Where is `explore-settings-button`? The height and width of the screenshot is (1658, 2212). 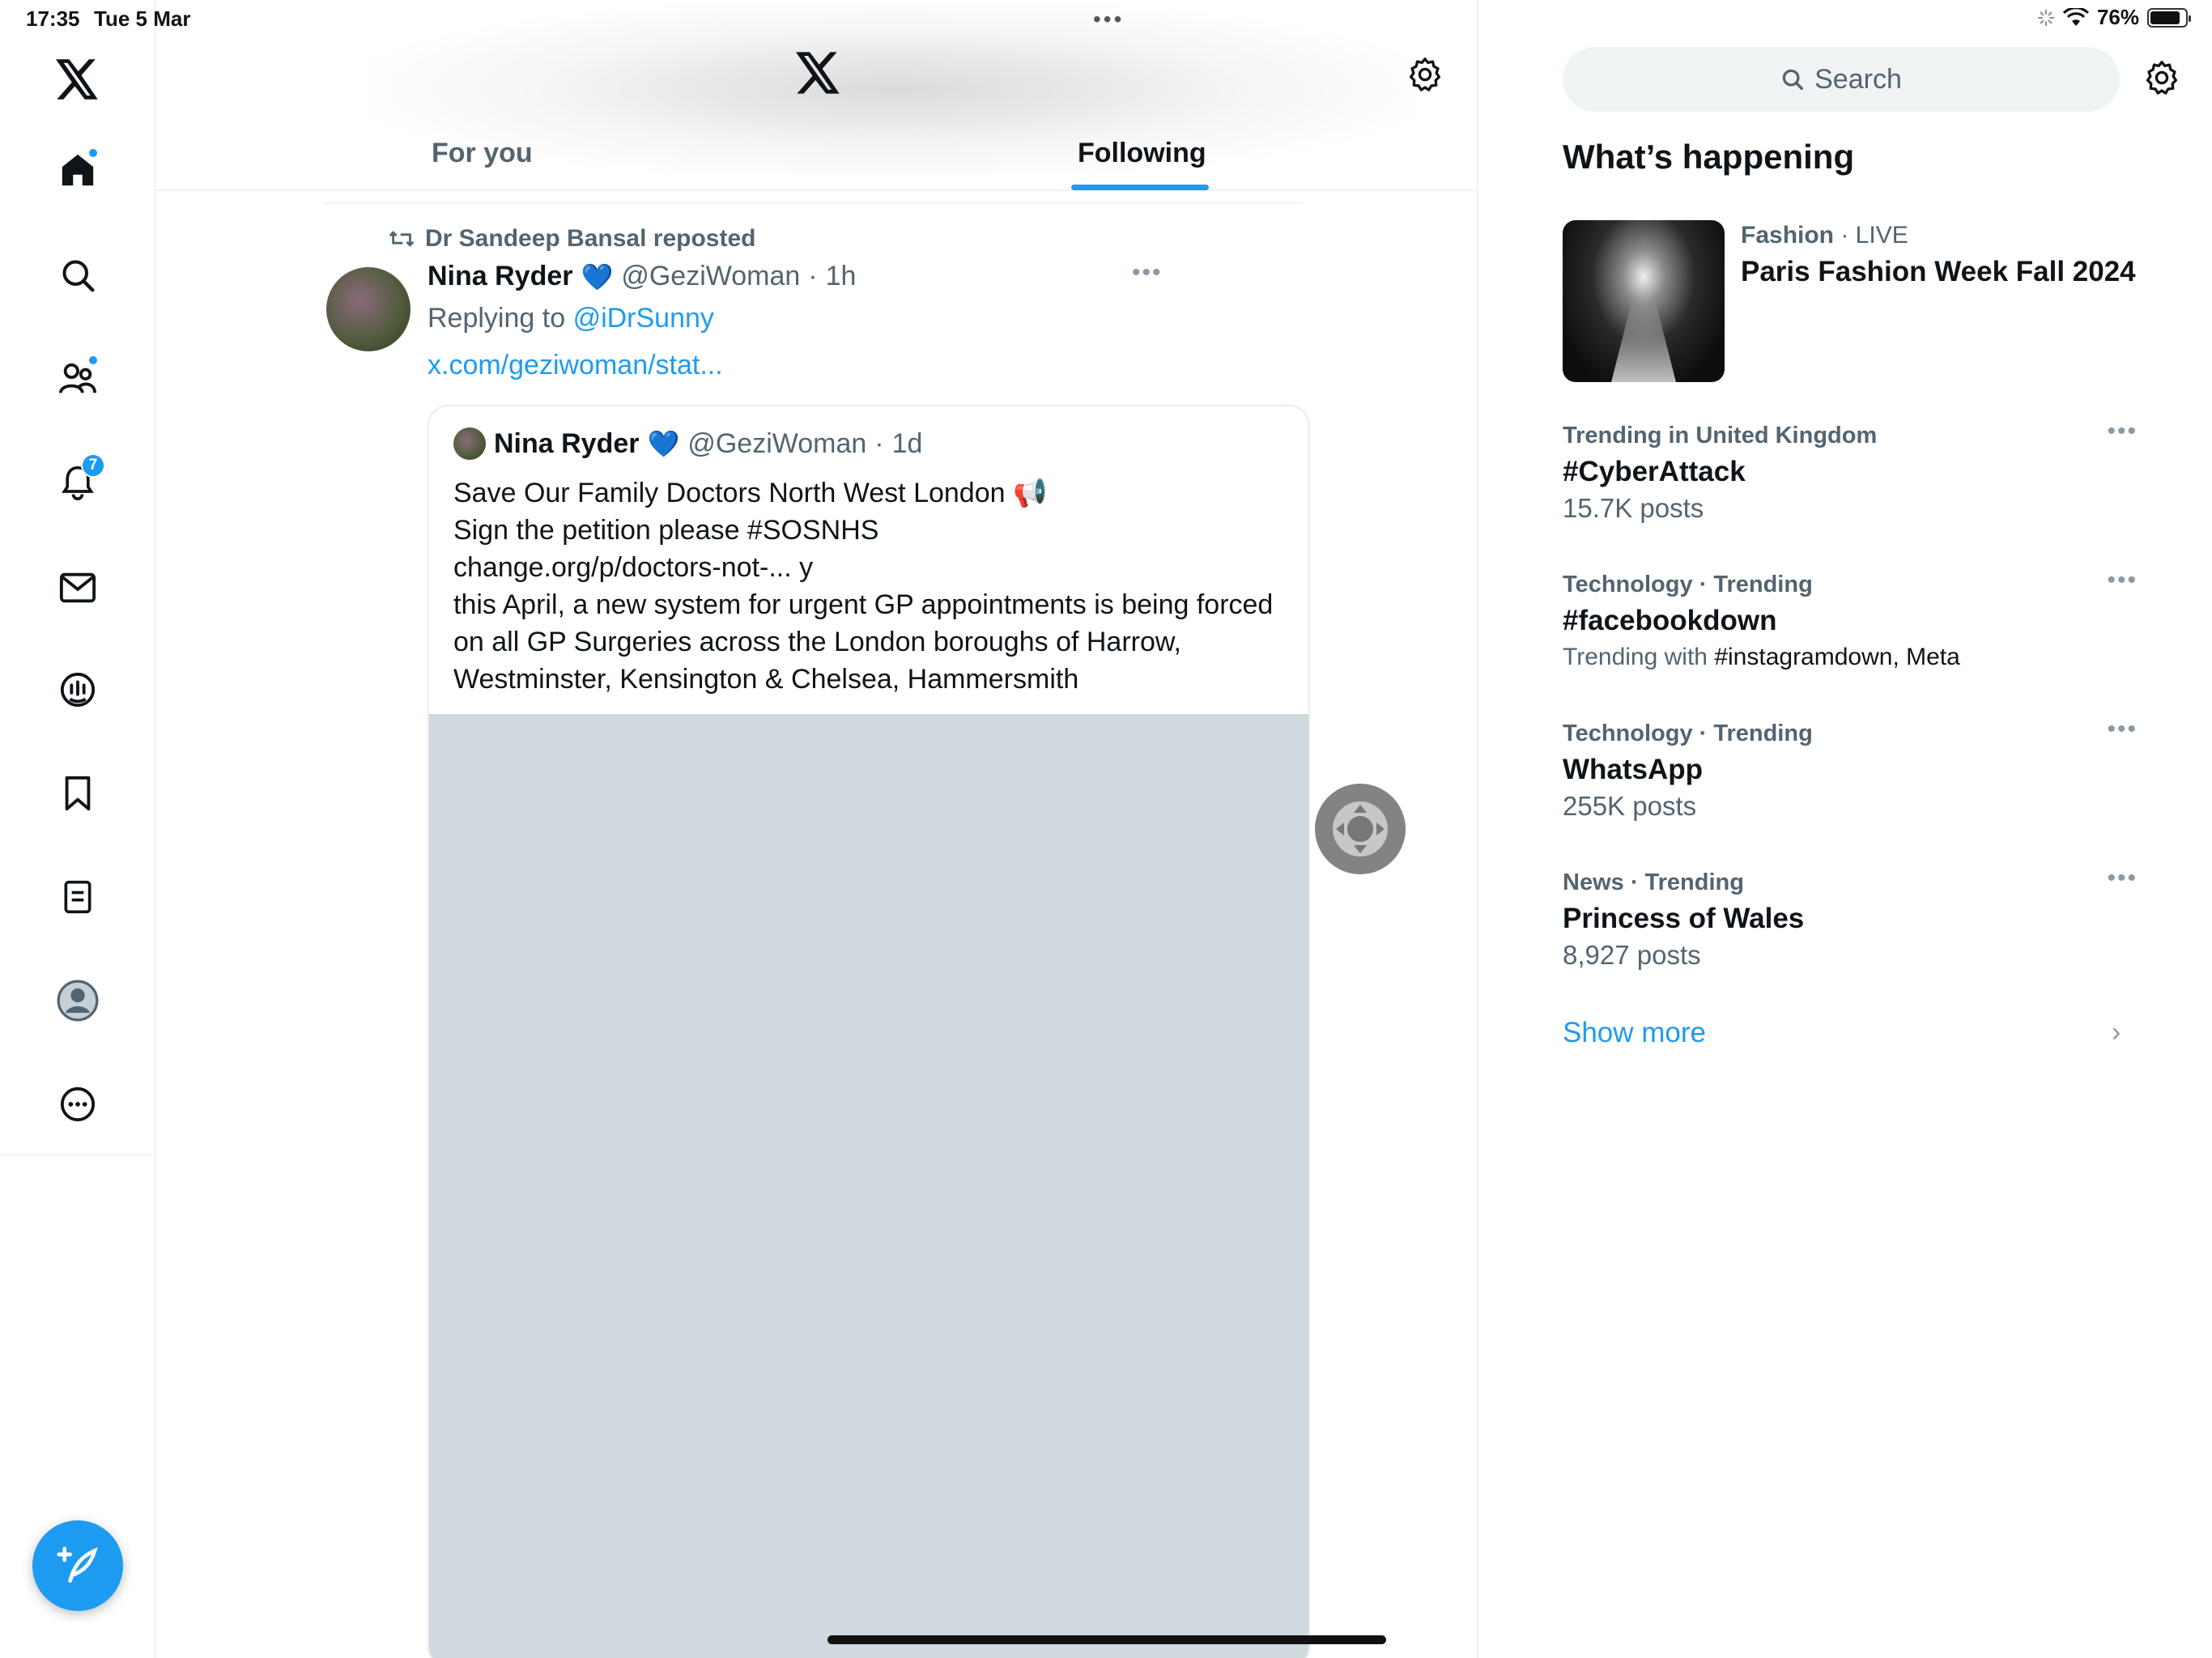 explore-settings-button is located at coordinates (2162, 80).